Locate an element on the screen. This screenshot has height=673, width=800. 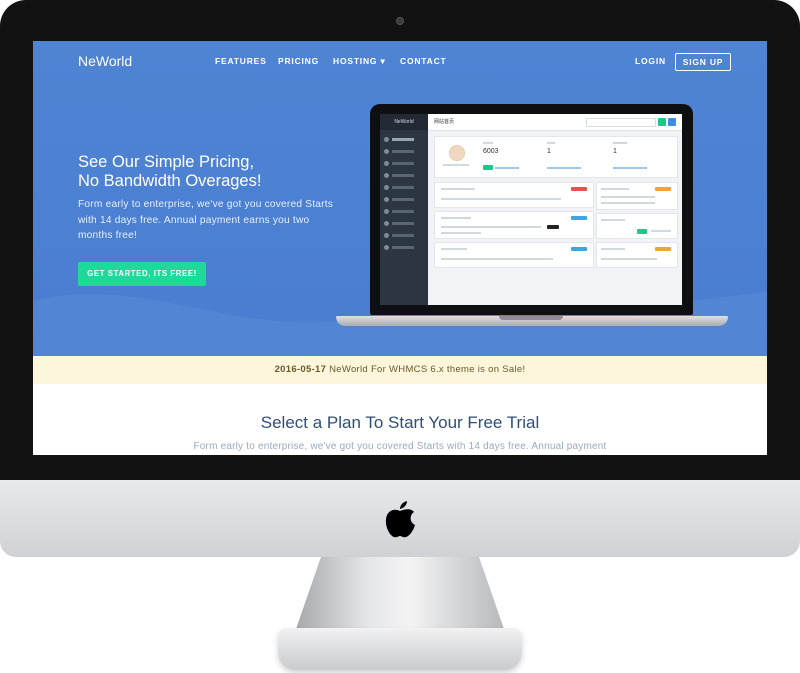
preview-stats-card: 6003 1 1 is located at coordinates (556, 157).